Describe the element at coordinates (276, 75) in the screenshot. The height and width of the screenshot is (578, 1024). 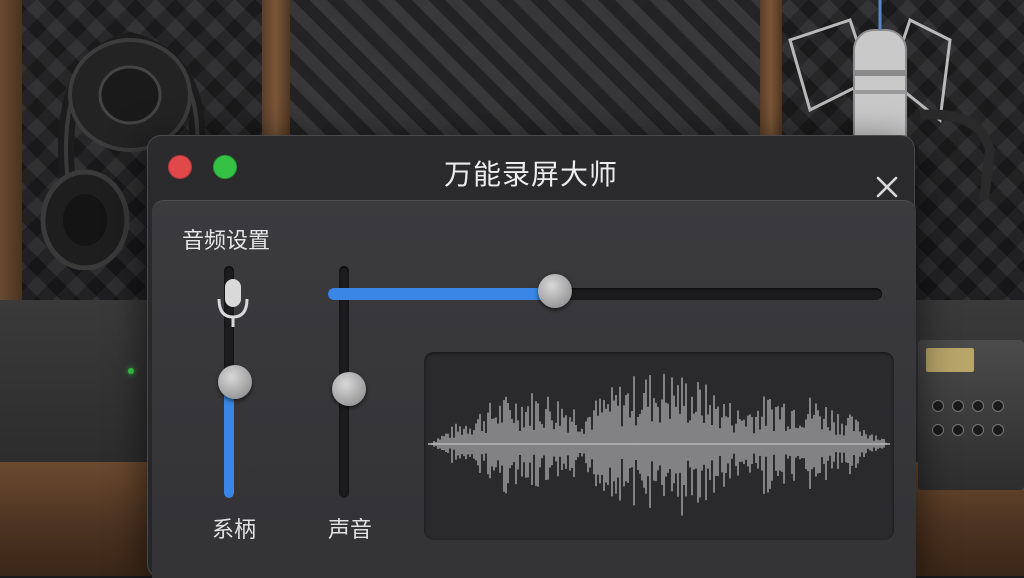
I see `wood-post` at that location.